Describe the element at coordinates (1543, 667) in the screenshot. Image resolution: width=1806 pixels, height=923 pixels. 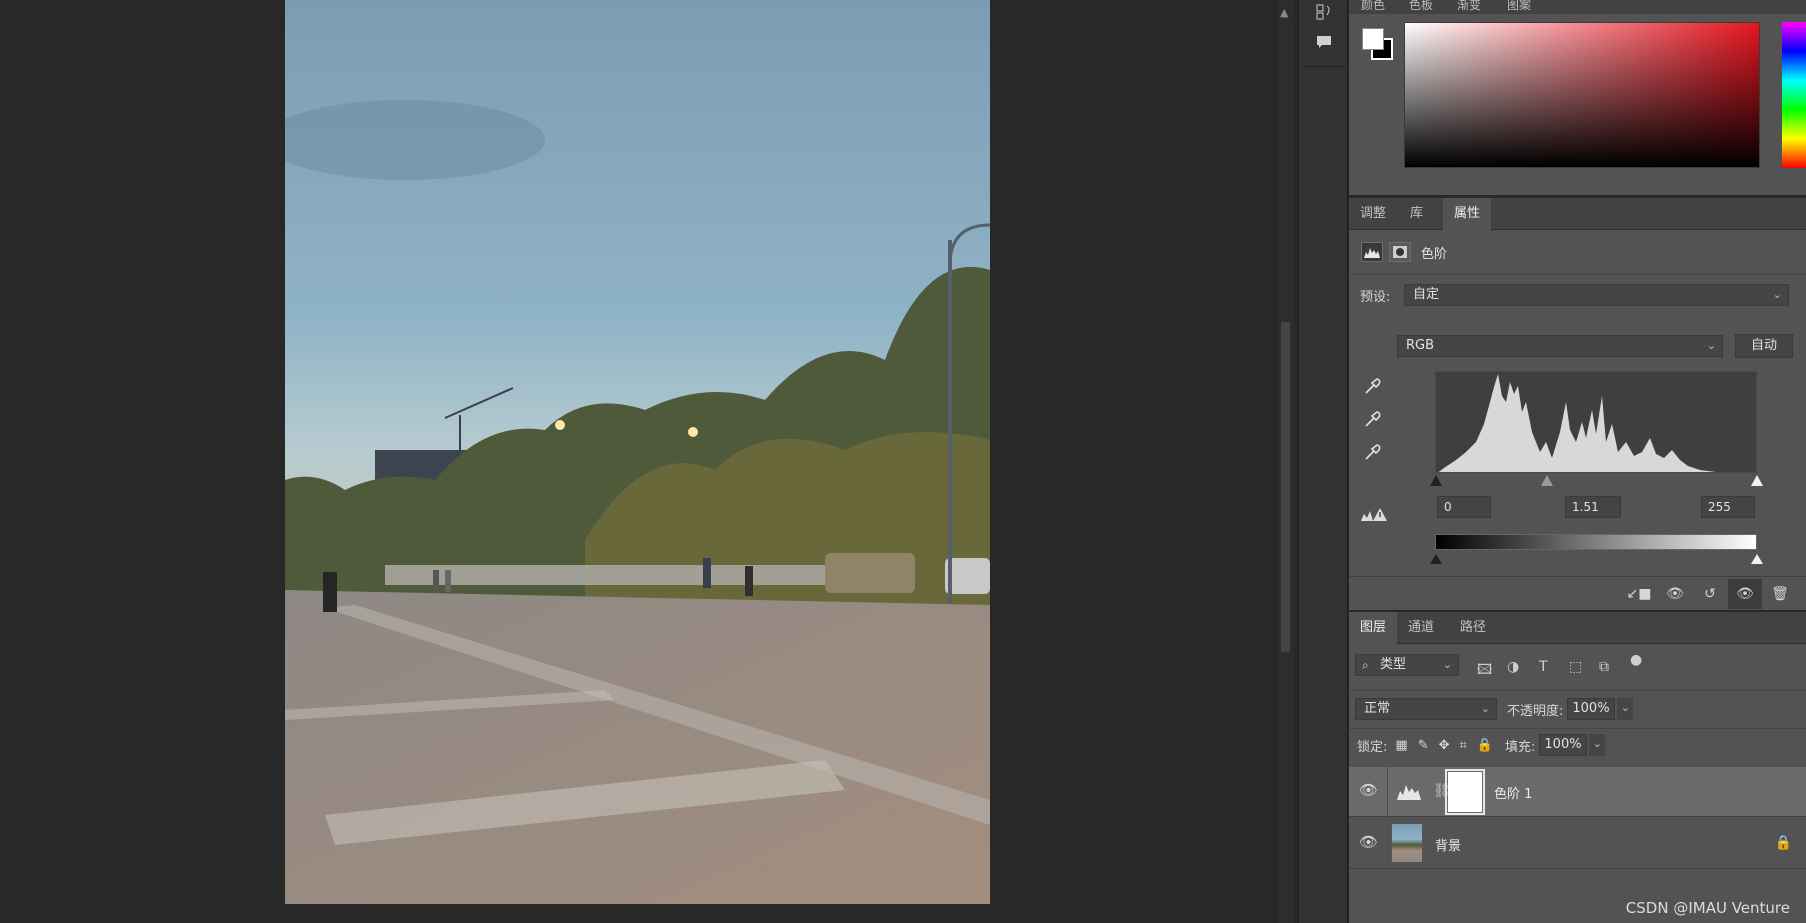
I see `type-filter-icon: T` at that location.